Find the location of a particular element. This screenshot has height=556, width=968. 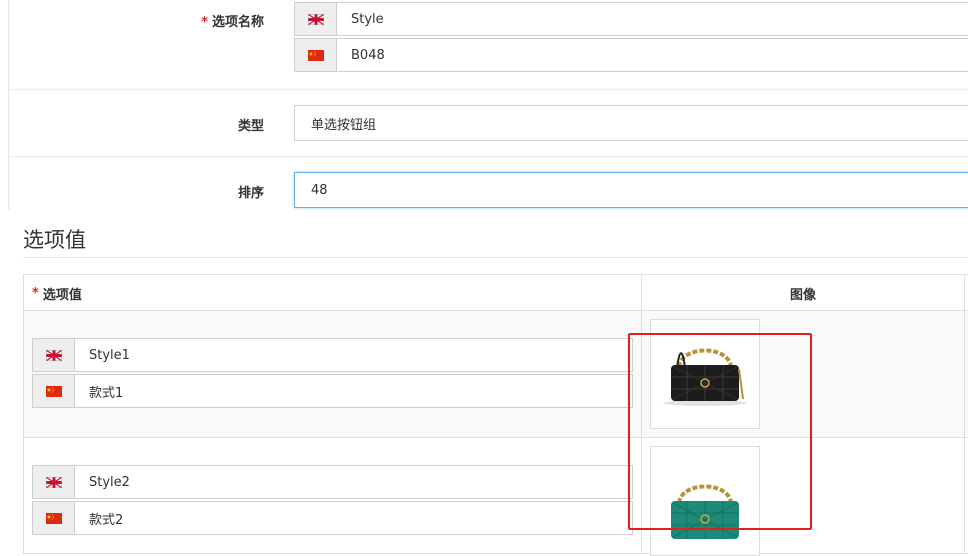

option-value-1-en-group: Style1 is located at coordinates (332, 355).